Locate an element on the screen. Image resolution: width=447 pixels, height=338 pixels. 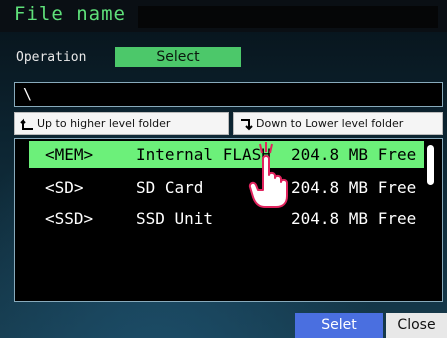
drive-id: <MEM> is located at coordinates (69, 154).